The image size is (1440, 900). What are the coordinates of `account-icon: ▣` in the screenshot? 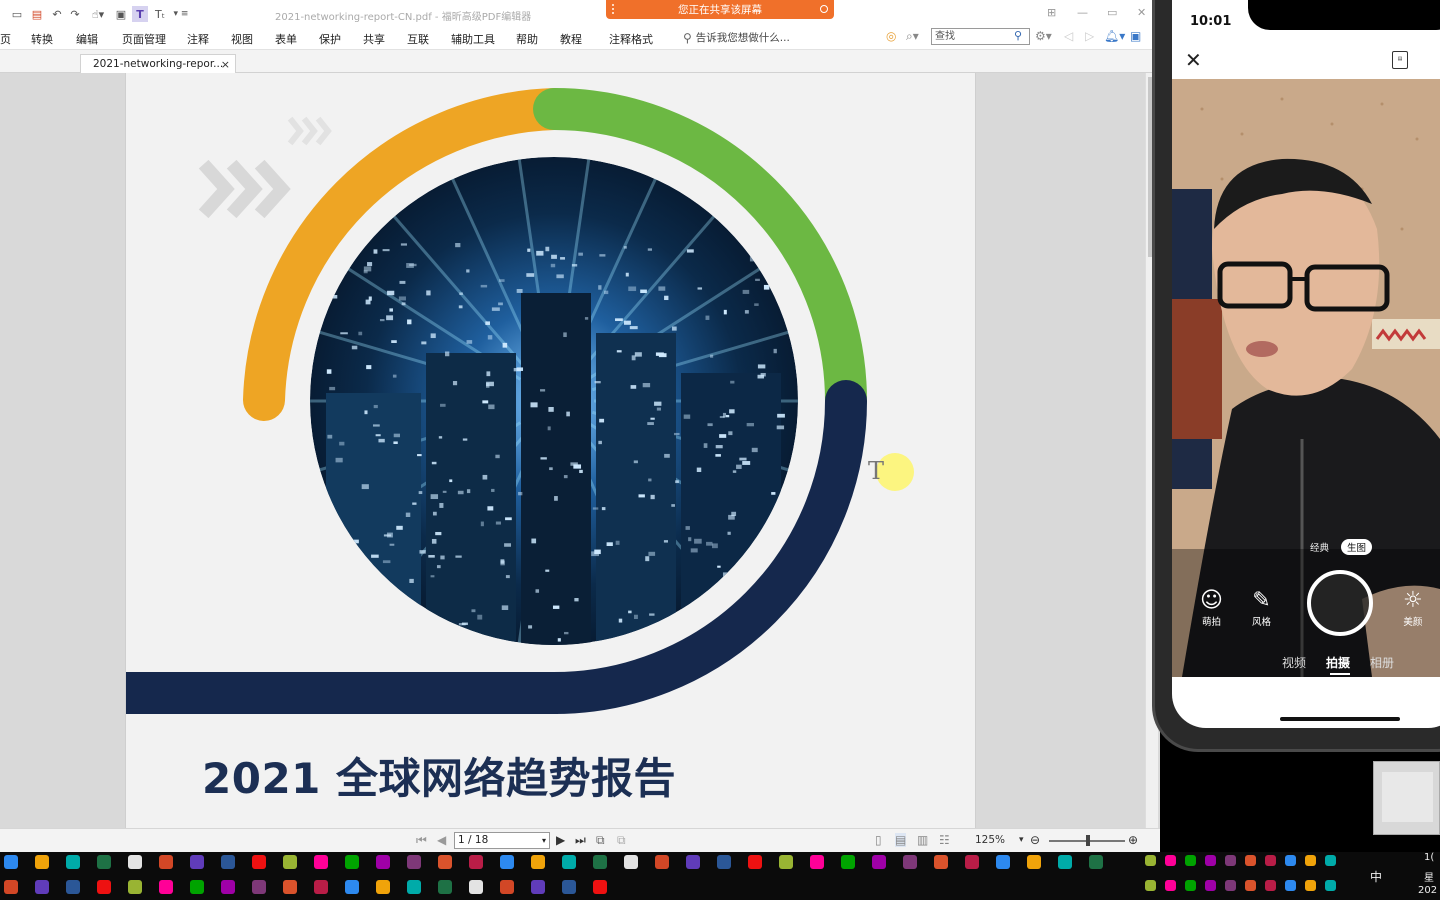 It's located at (1135, 36).